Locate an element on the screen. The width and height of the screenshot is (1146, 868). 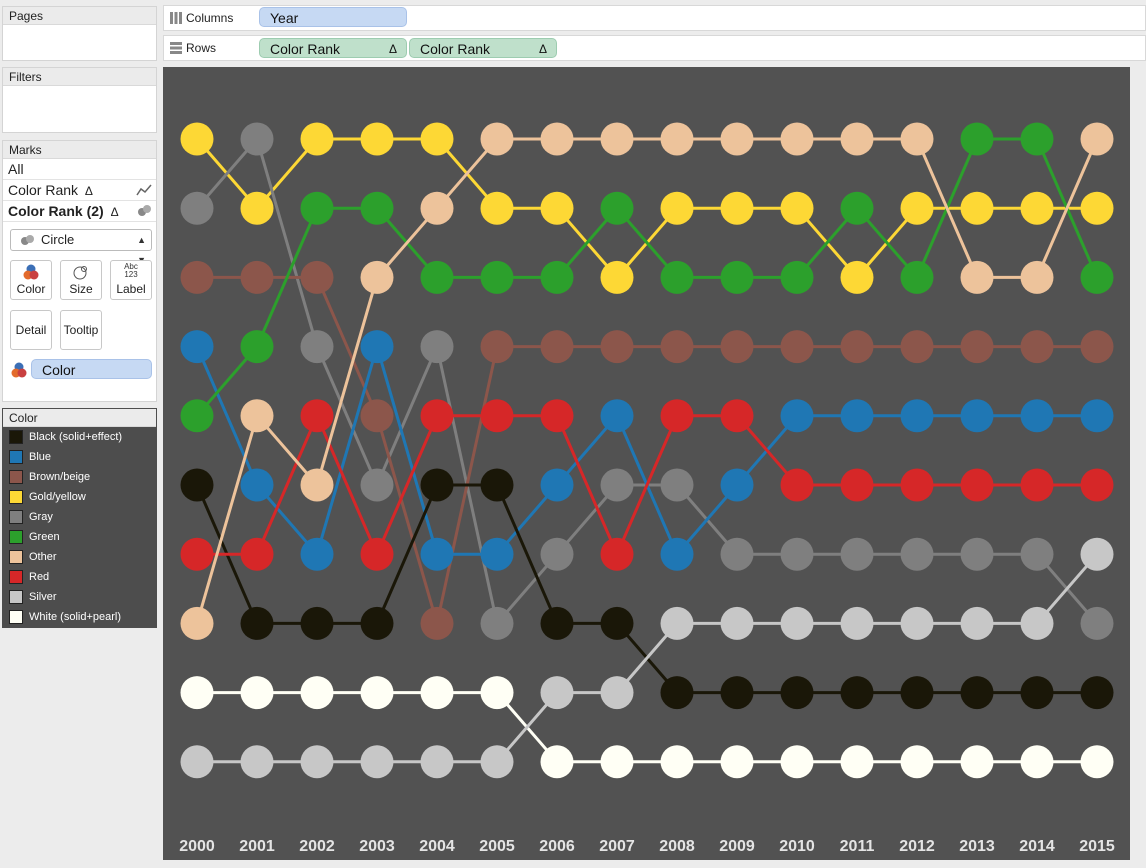
series-line is located at coordinates (647, 727).